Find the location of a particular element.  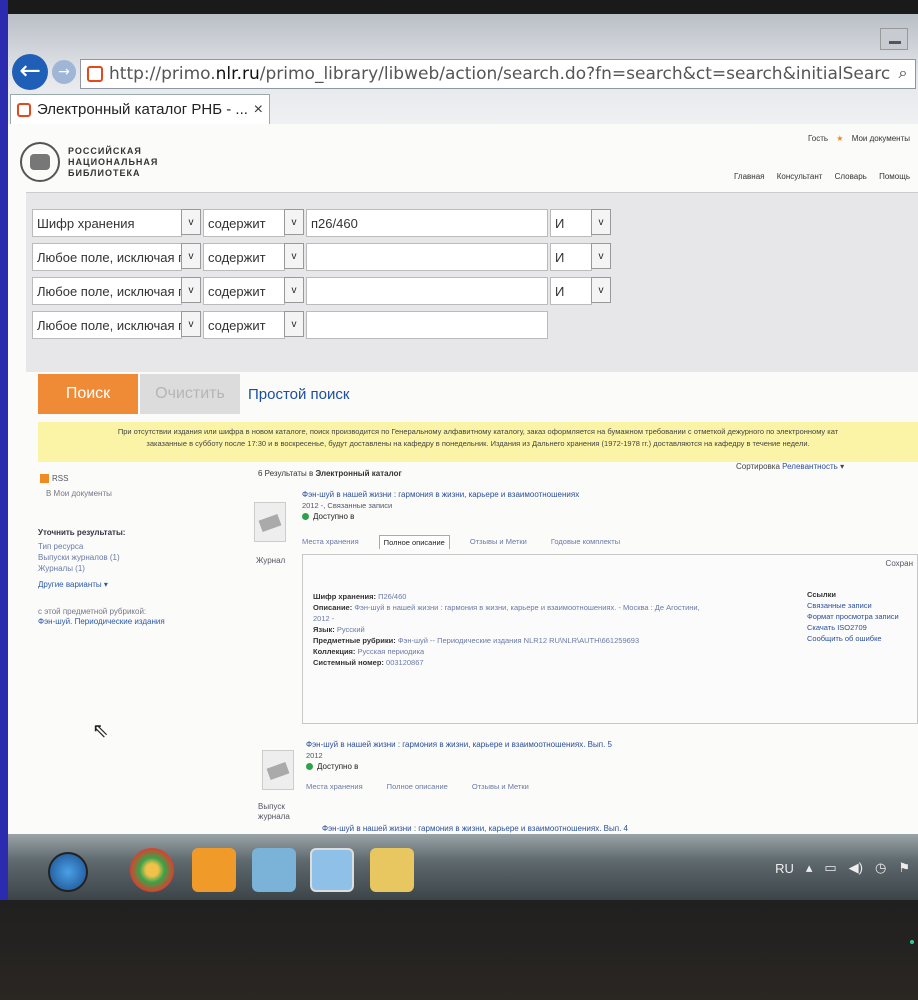

refine-item: Тип ресурса is located at coordinates (138, 546).